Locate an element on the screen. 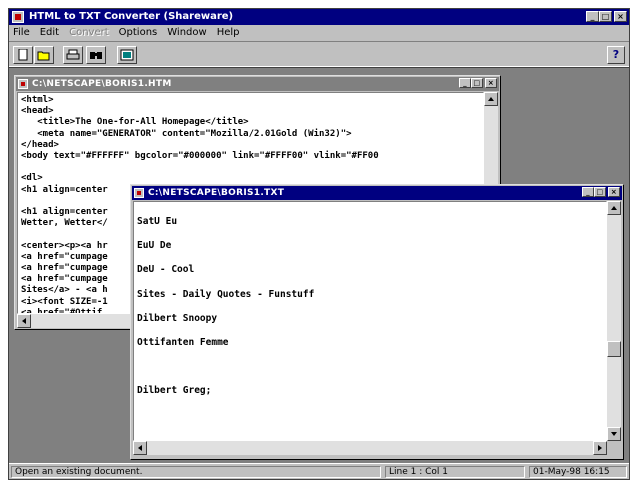 This screenshot has width=637, height=483. app-titlebar: HTML to TXT Converter (Shareware) _ □ × is located at coordinates (319, 17).